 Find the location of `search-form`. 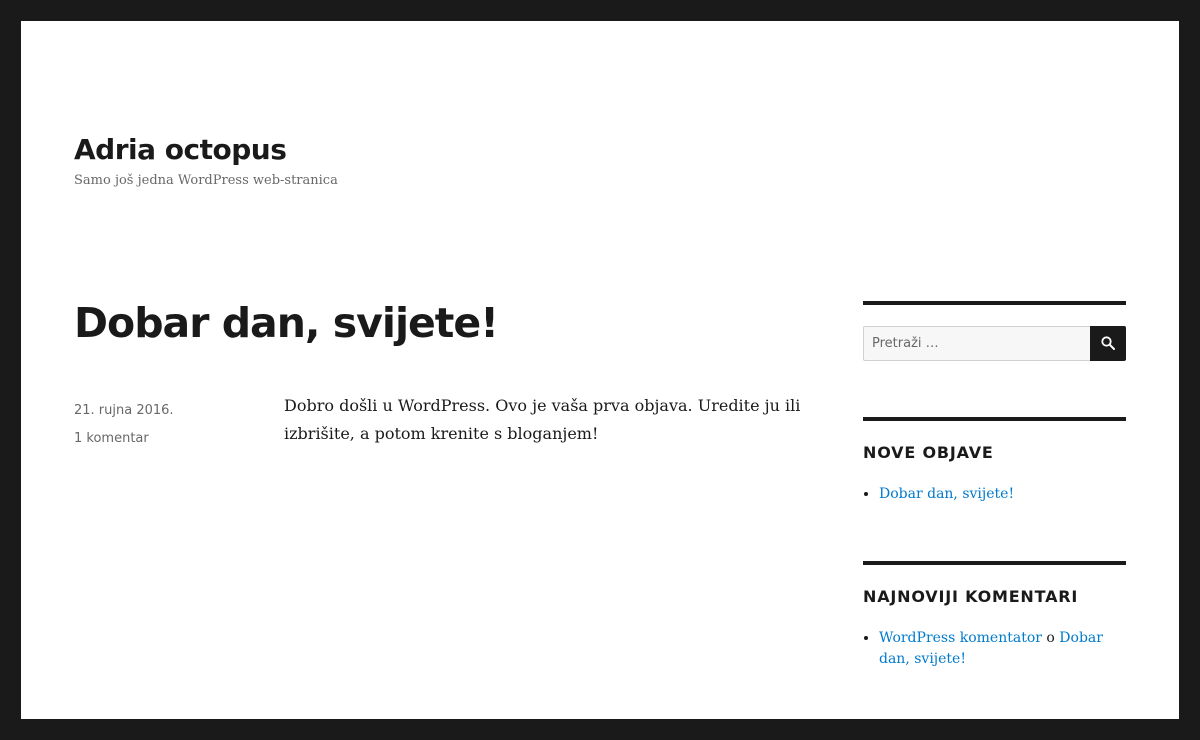

search-form is located at coordinates (994, 343).